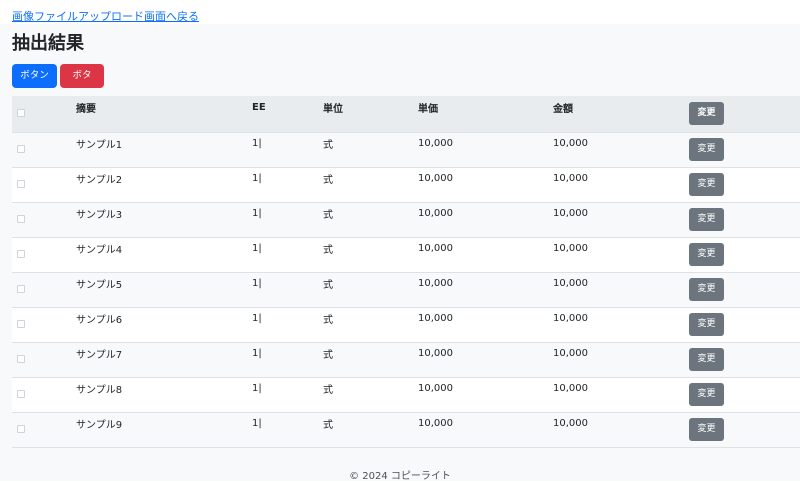  What do you see at coordinates (34, 76) in the screenshot?
I see `primary-button: ボタン` at bounding box center [34, 76].